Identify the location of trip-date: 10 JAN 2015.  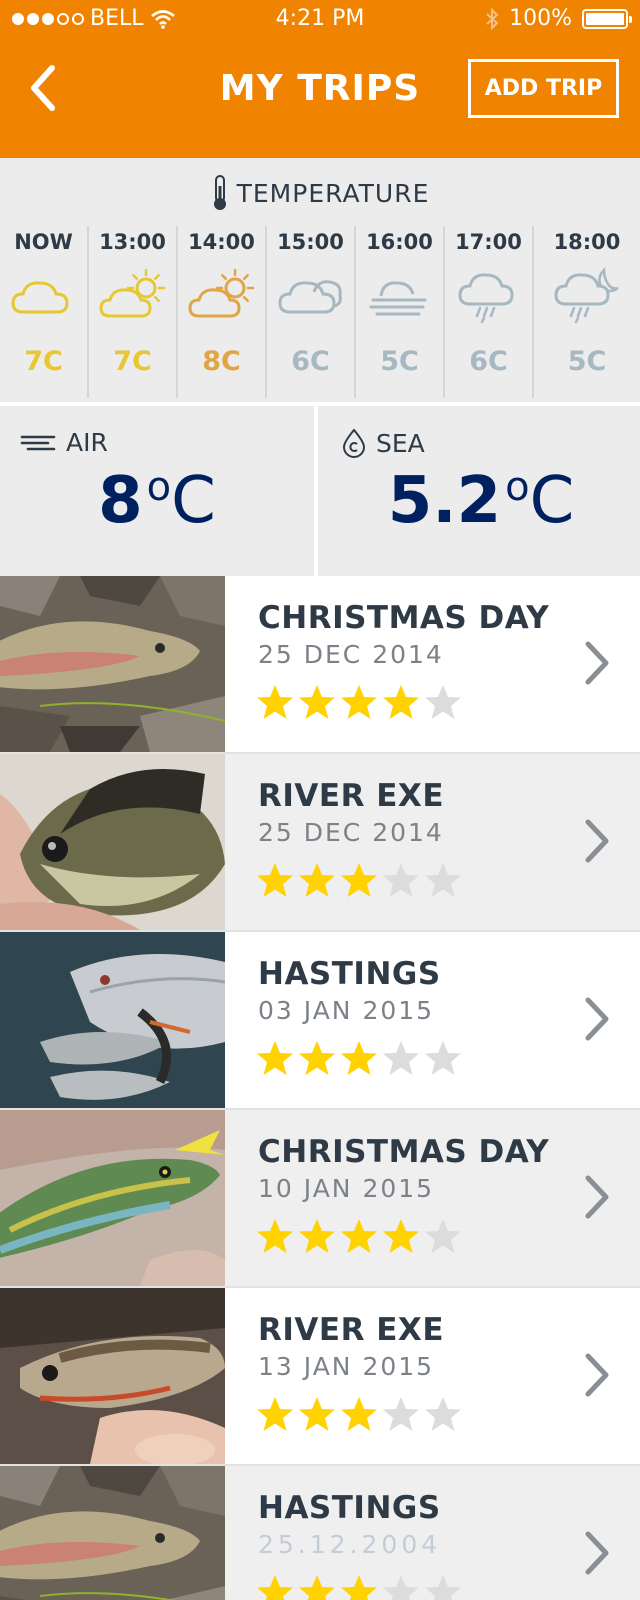
(346, 1188).